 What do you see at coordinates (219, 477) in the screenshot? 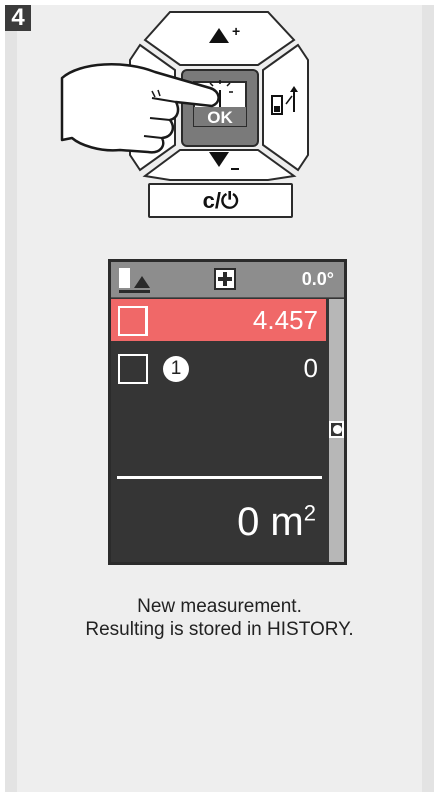
I see `result-divider` at bounding box center [219, 477].